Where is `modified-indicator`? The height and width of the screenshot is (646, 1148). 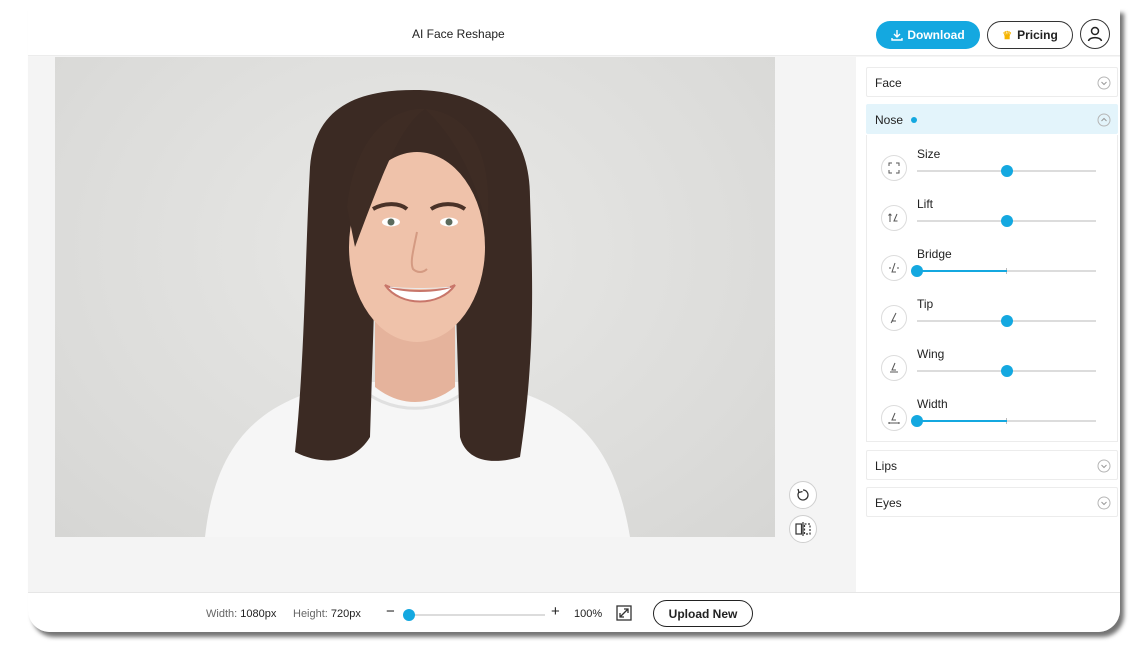 modified-indicator is located at coordinates (914, 120).